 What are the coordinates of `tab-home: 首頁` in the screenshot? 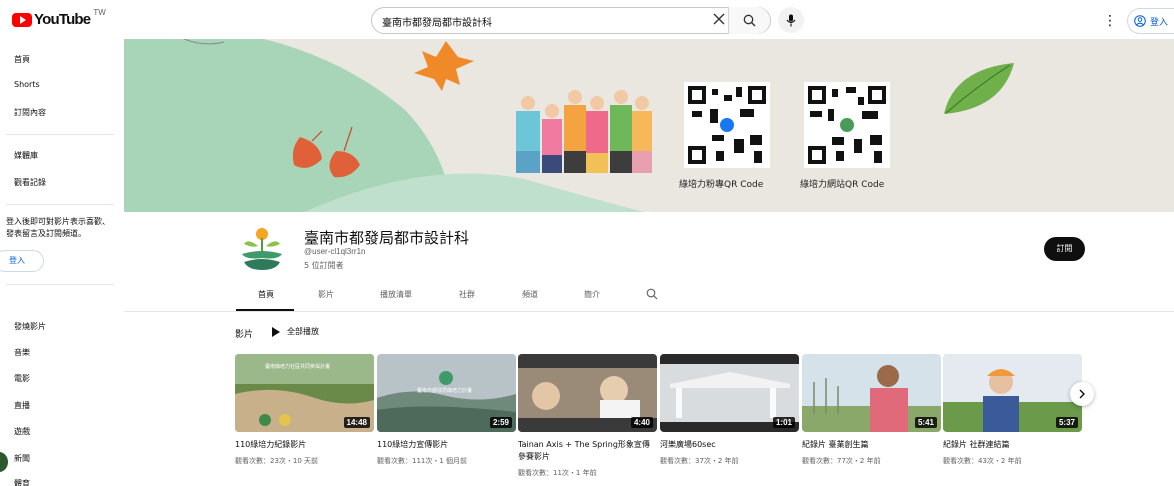 It's located at (266, 294).